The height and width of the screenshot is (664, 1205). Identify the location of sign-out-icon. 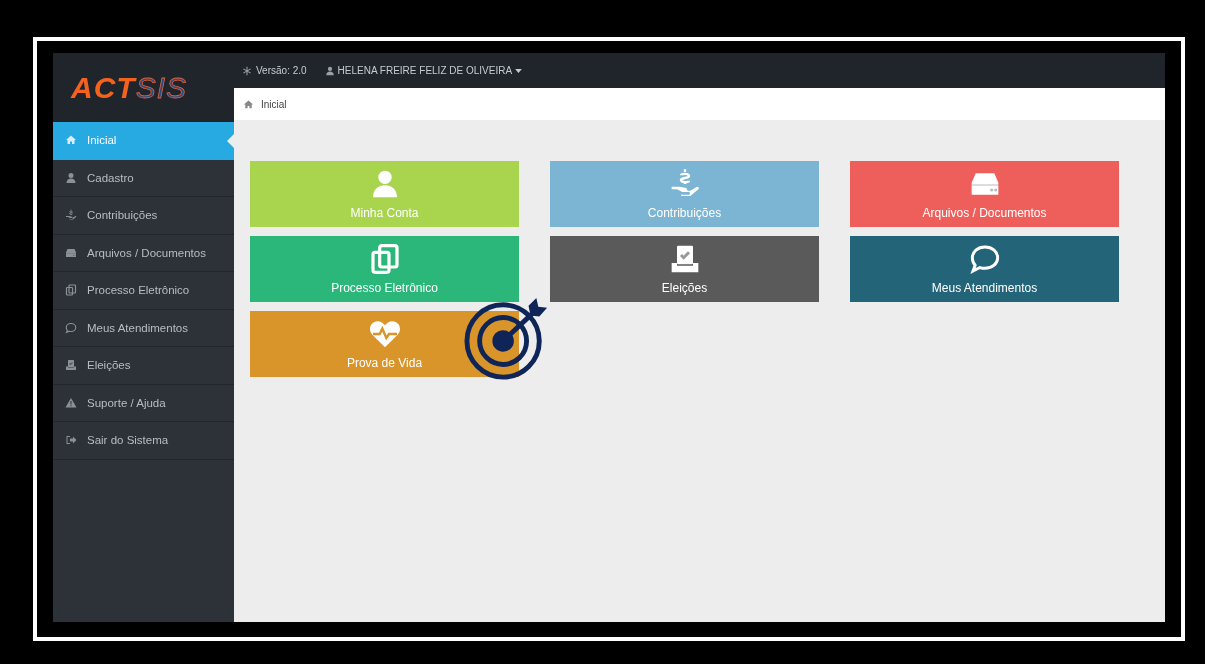
(71, 440).